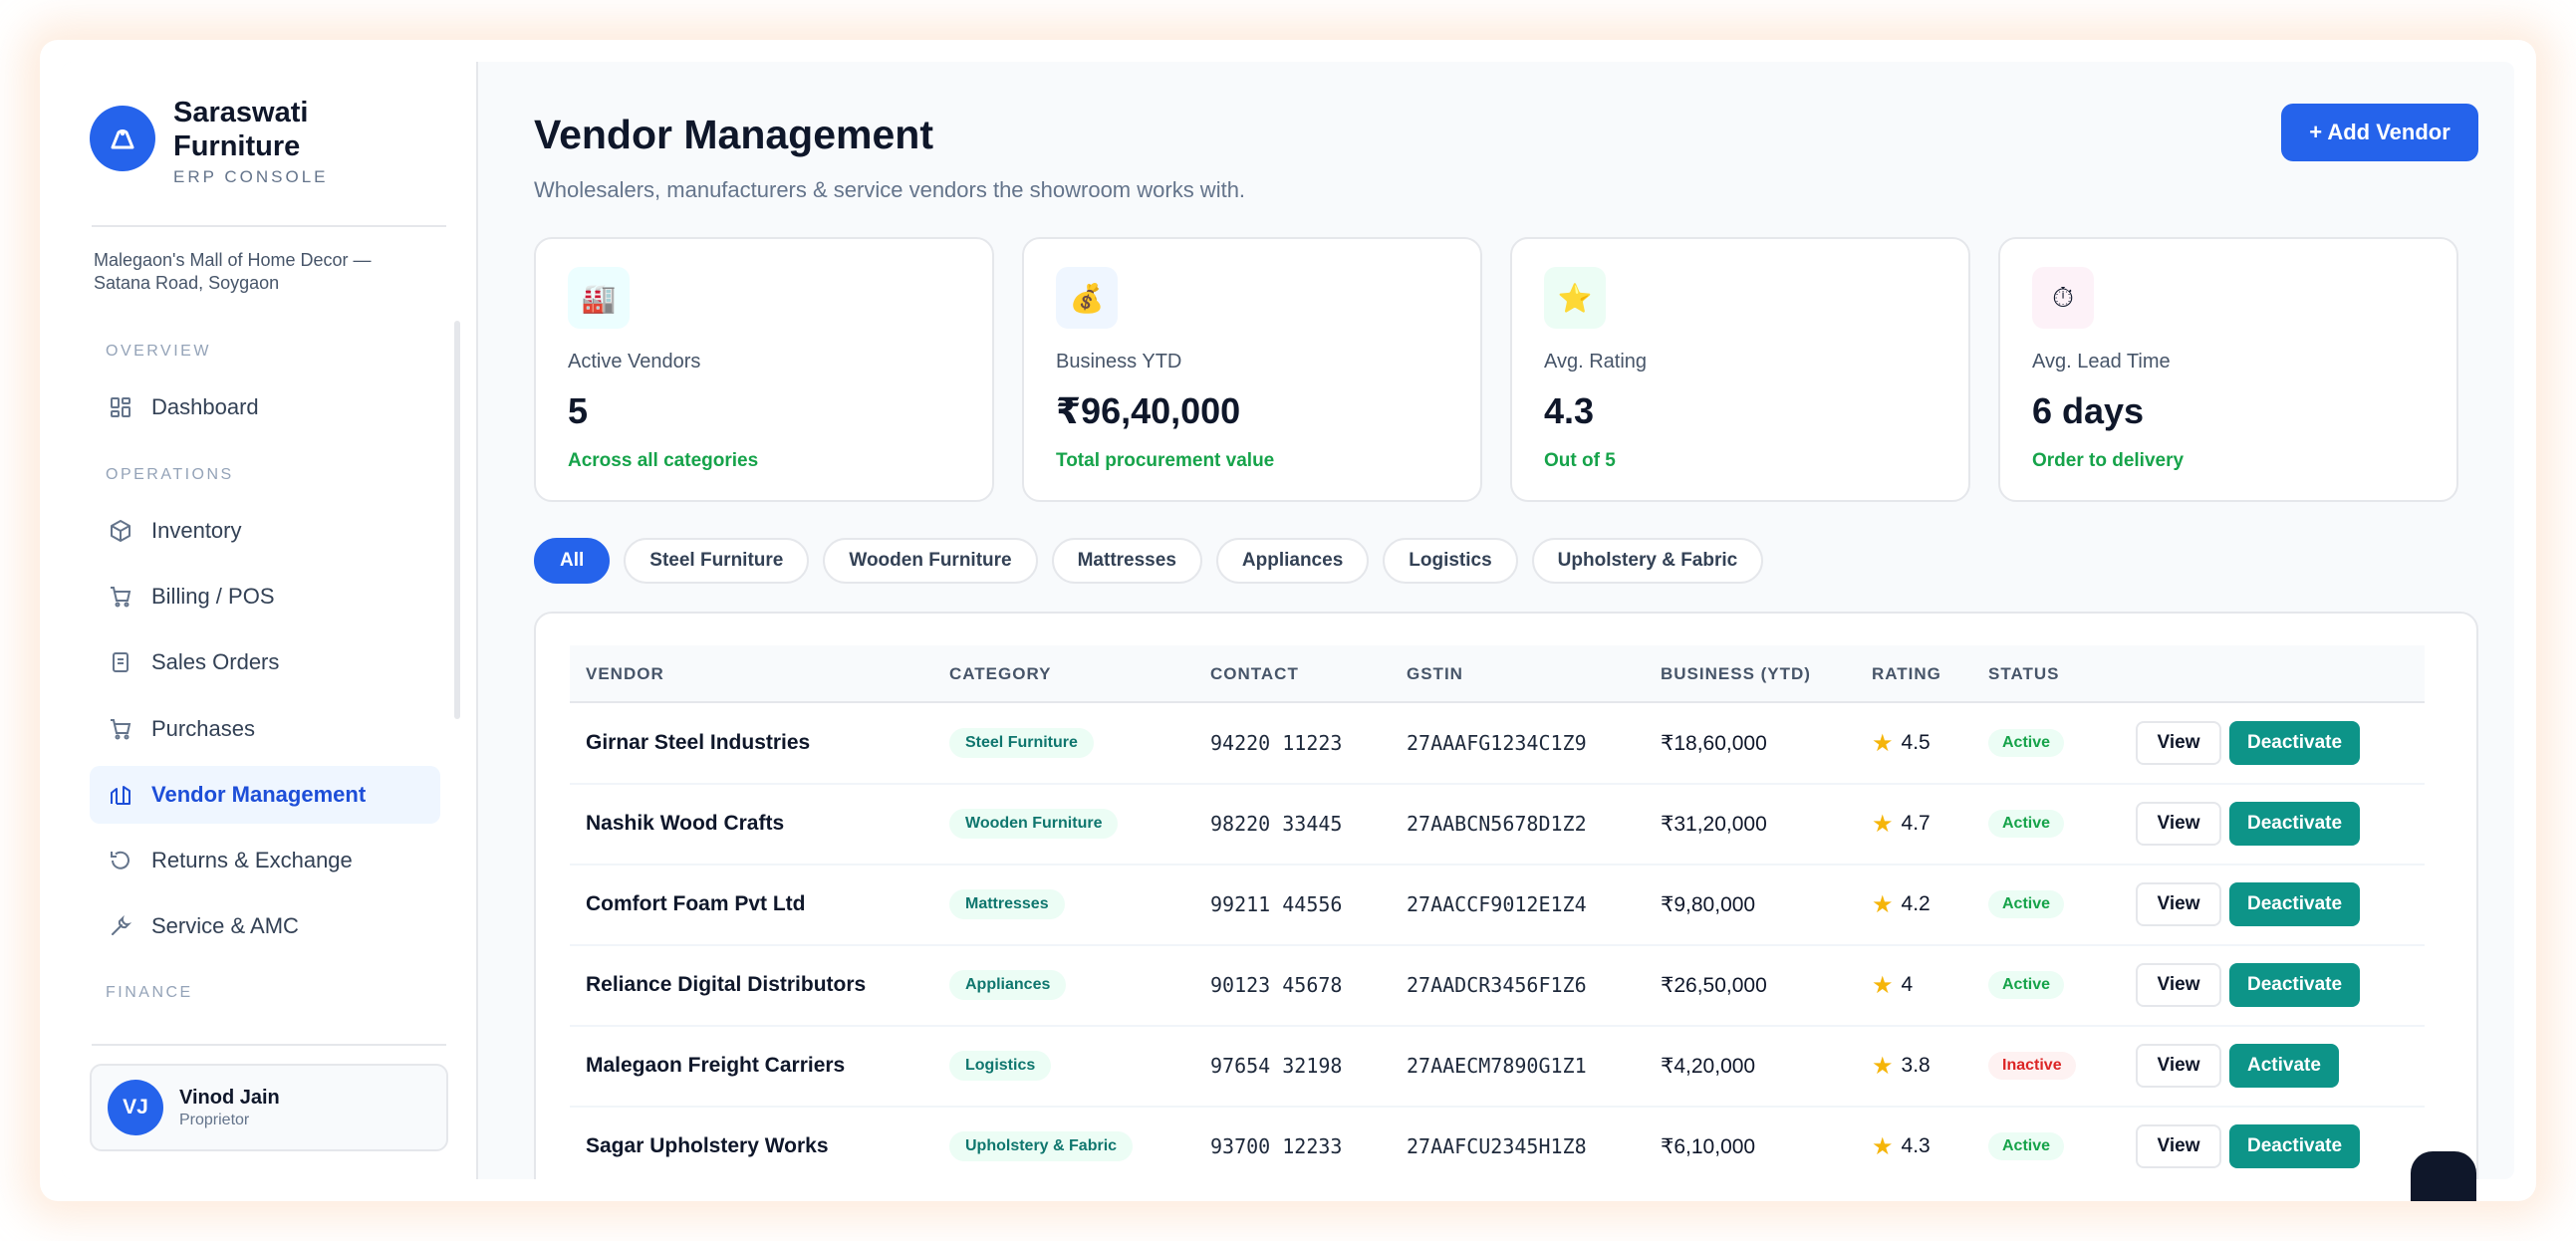 The height and width of the screenshot is (1241, 2576). Describe the element at coordinates (2284, 1066) in the screenshot. I see `toggle-status-button: Activate` at that location.